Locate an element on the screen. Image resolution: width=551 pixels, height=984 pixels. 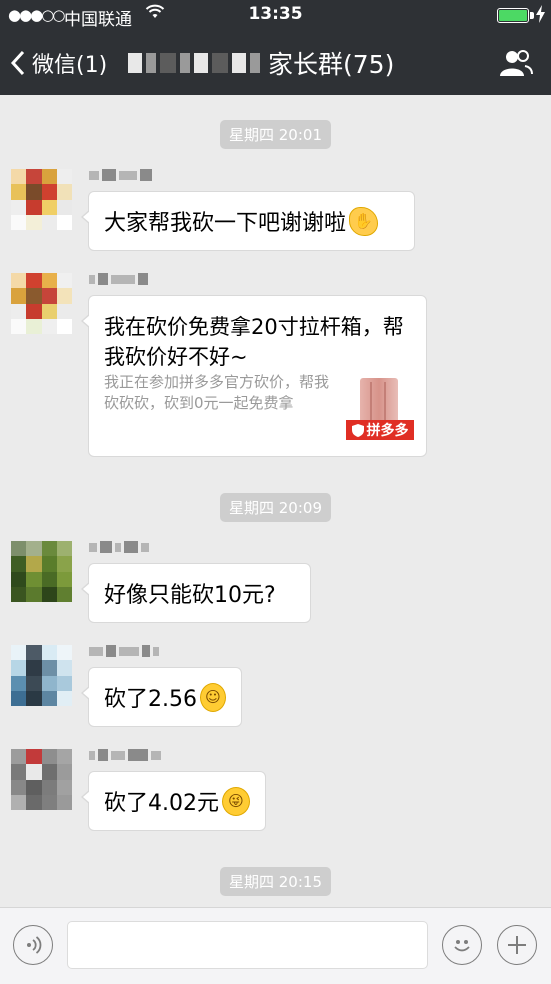
crying-laughing-emoji-icon: ☺ is located at coordinates (213, 697).